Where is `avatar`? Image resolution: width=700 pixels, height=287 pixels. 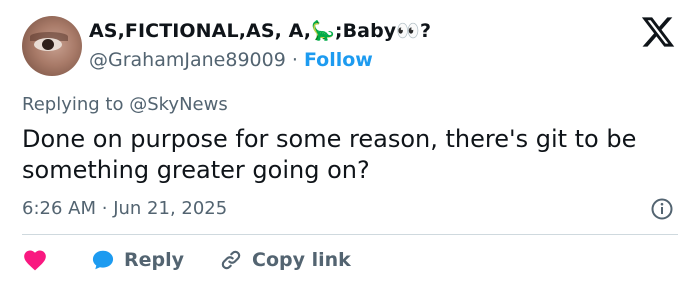 avatar is located at coordinates (52, 46).